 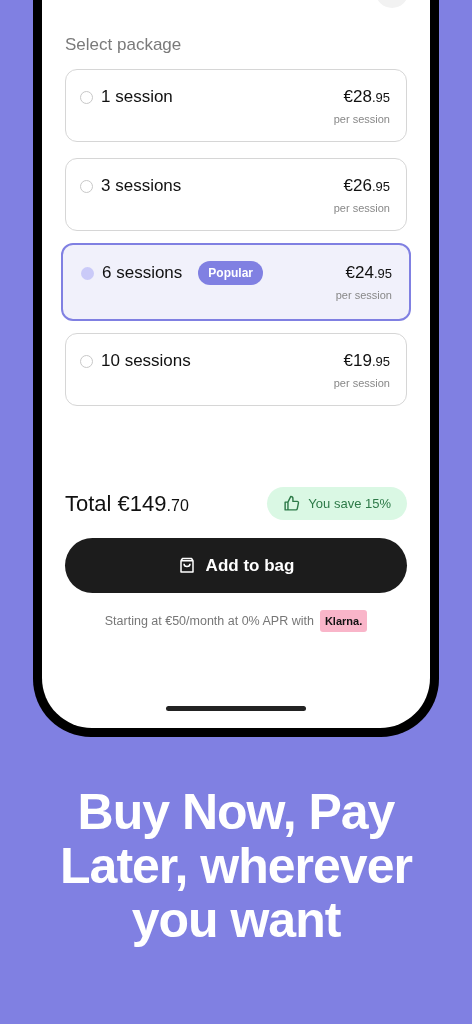 What do you see at coordinates (186, 565) in the screenshot?
I see `bag-icon` at bounding box center [186, 565].